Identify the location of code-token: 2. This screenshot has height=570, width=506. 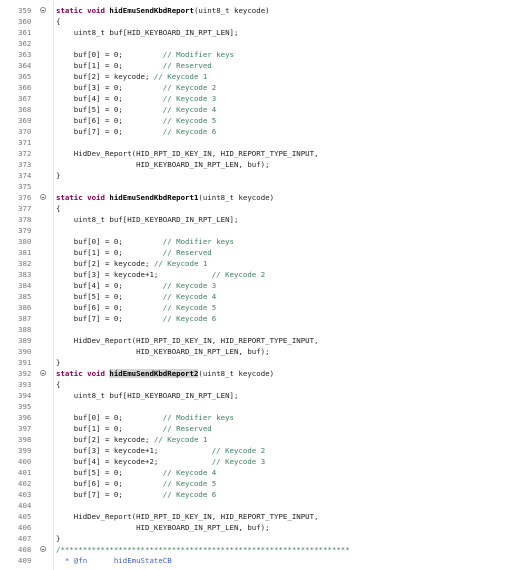
(212, 87).